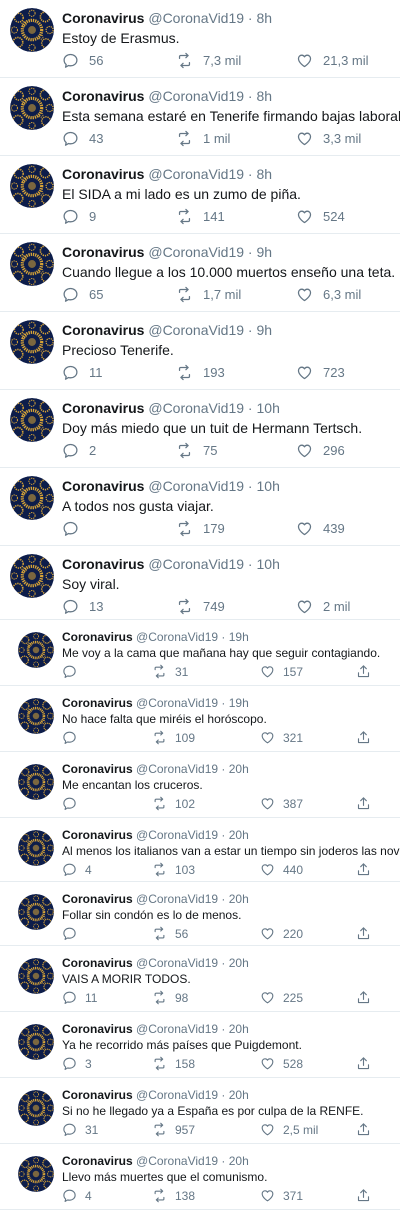  Describe the element at coordinates (265, 252) in the screenshot. I see `timestamp: 9h` at that location.